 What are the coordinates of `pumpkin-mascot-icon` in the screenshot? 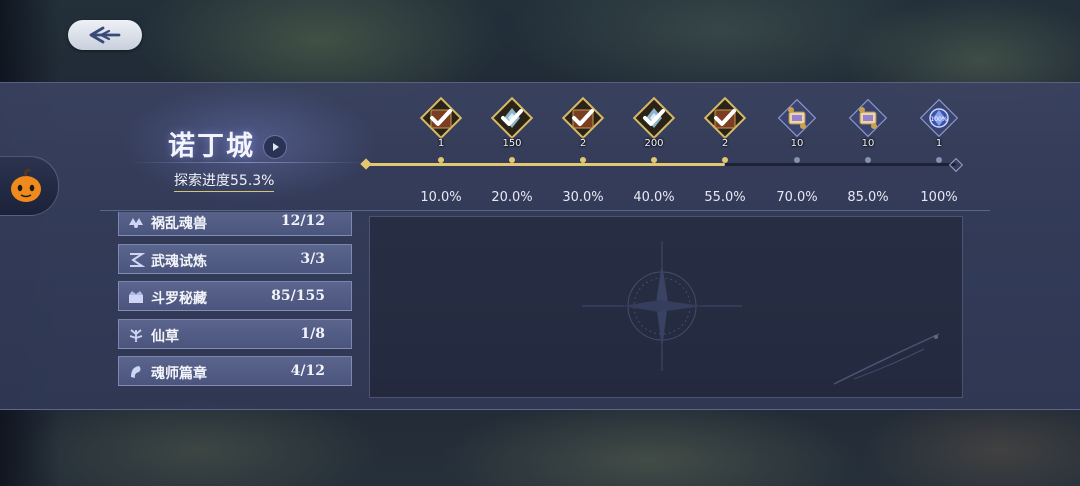 It's located at (26, 185).